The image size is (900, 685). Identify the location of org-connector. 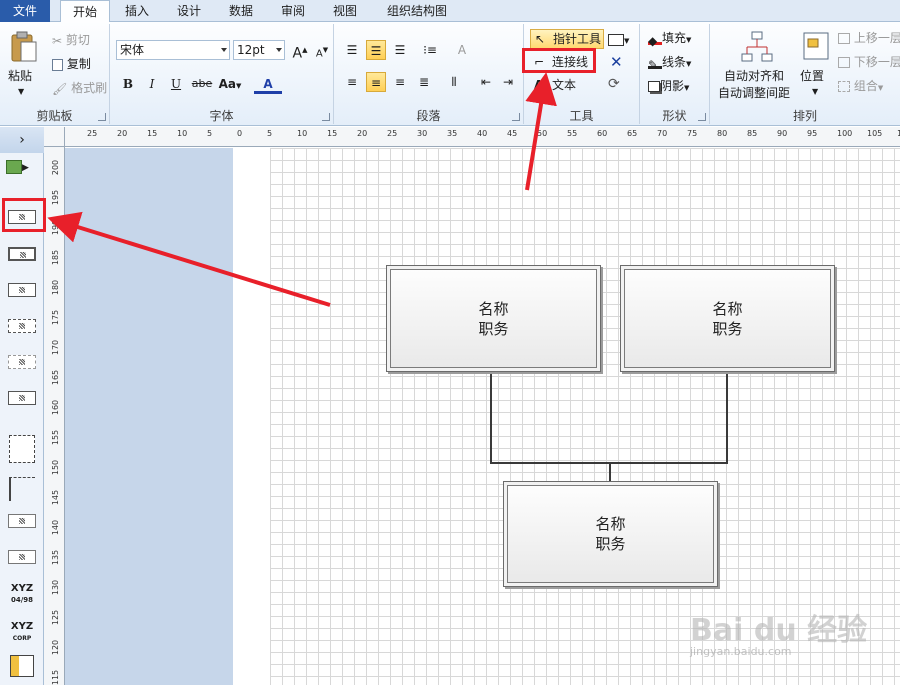
(609, 426).